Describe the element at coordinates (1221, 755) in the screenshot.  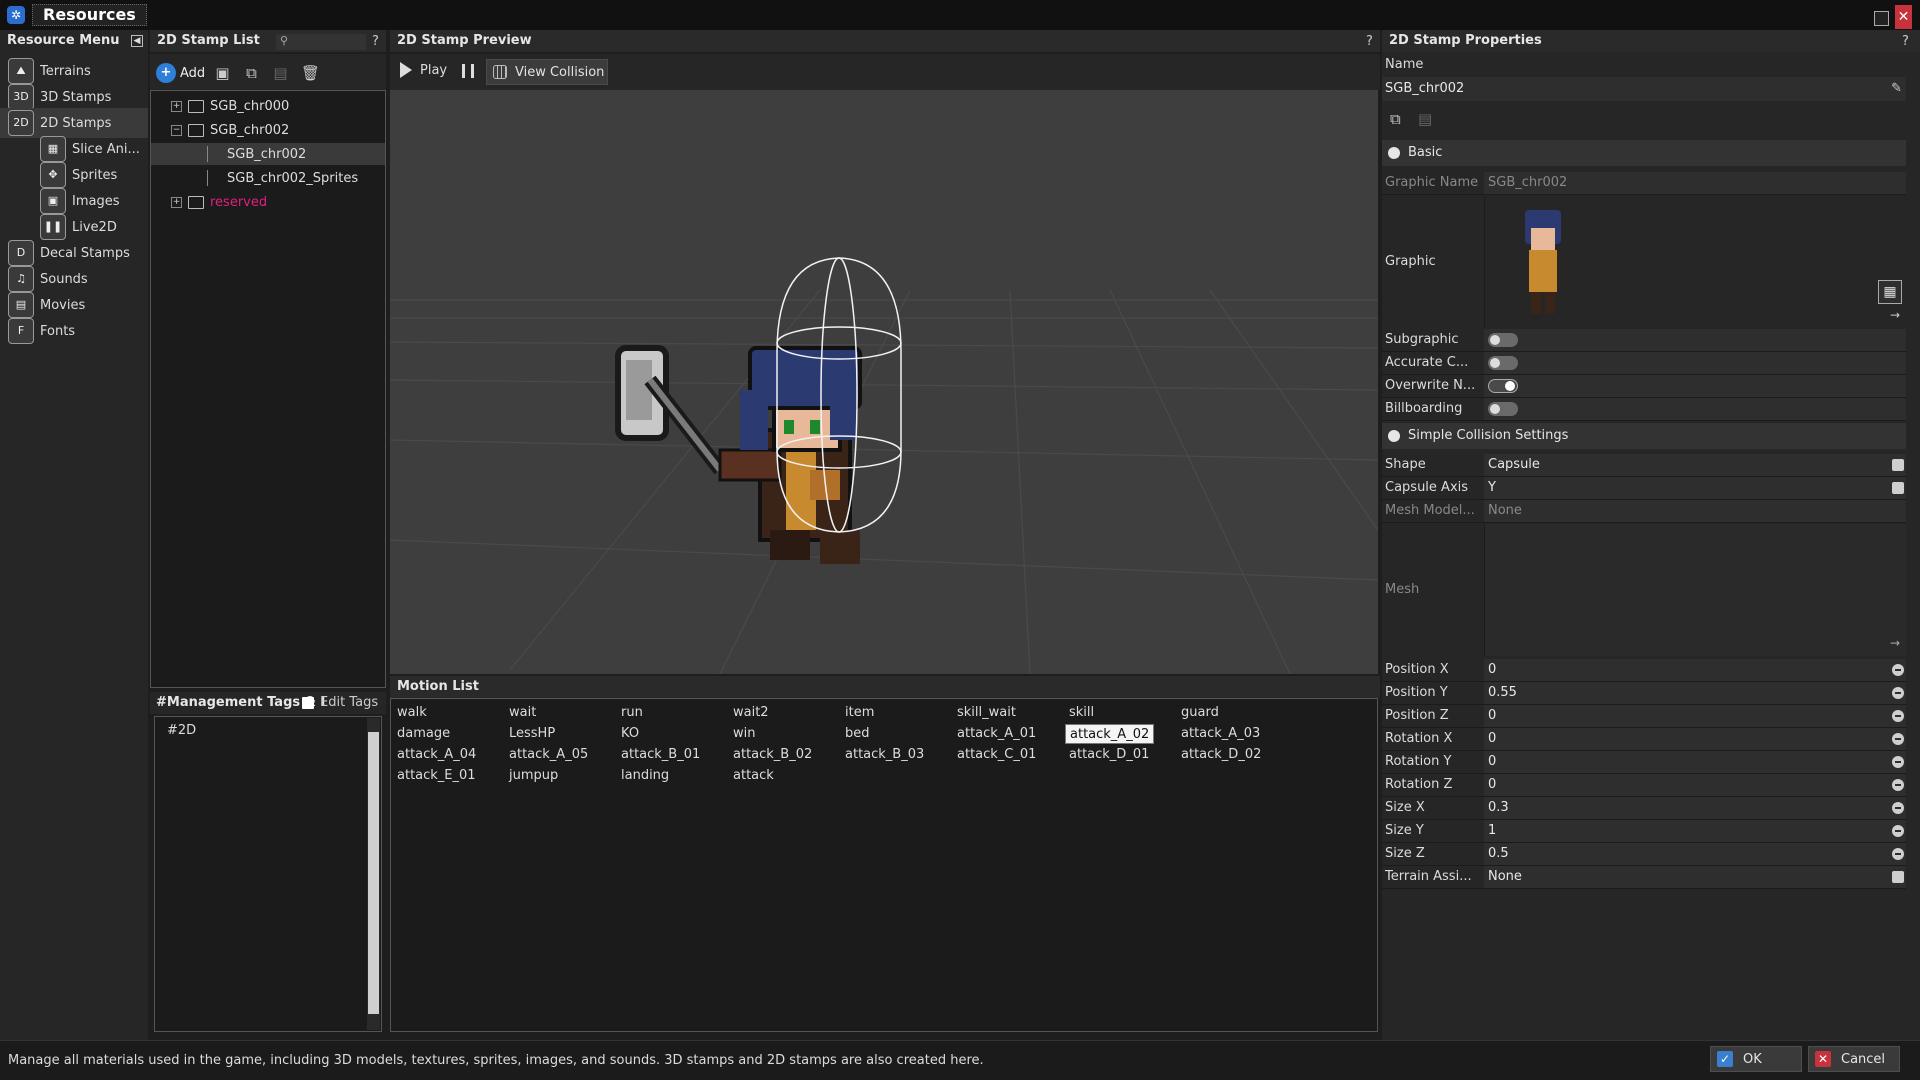
I see `motion-item: attack_D_02` at that location.